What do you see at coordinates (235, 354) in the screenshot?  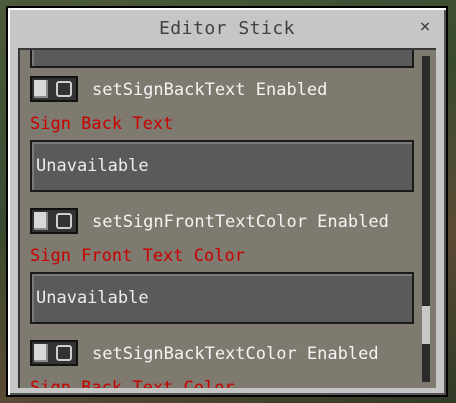 I see `toggle-label-set-sign-back-text-color: setSignBackTextColor Enabled` at bounding box center [235, 354].